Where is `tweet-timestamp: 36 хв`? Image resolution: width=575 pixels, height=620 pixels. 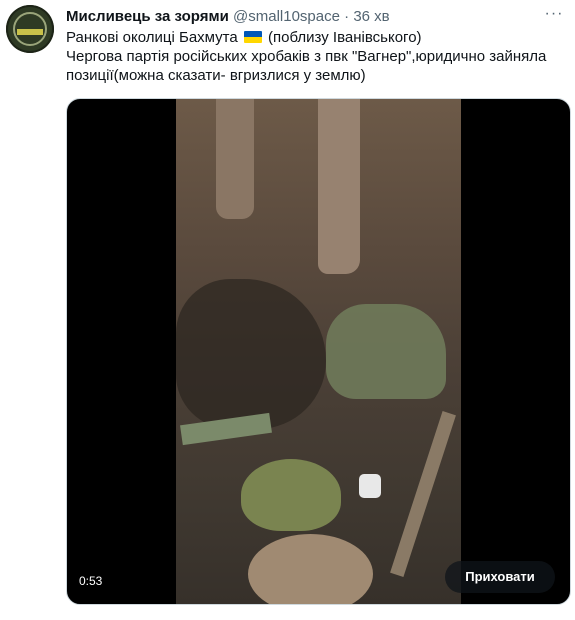
tweet-timestamp: 36 хв is located at coordinates (371, 16).